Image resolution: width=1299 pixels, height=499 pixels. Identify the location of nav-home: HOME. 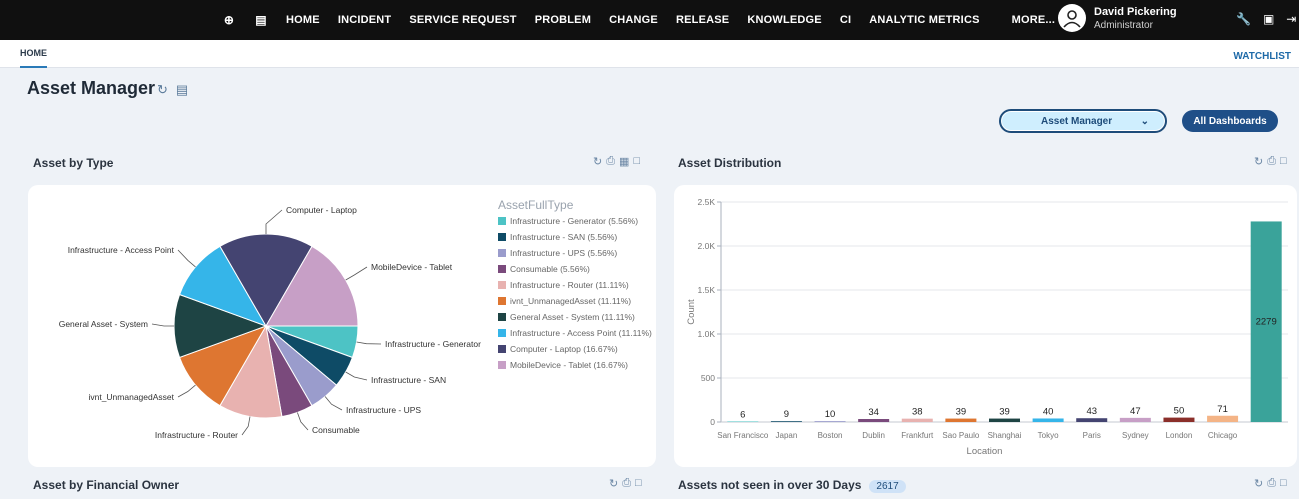
(303, 20).